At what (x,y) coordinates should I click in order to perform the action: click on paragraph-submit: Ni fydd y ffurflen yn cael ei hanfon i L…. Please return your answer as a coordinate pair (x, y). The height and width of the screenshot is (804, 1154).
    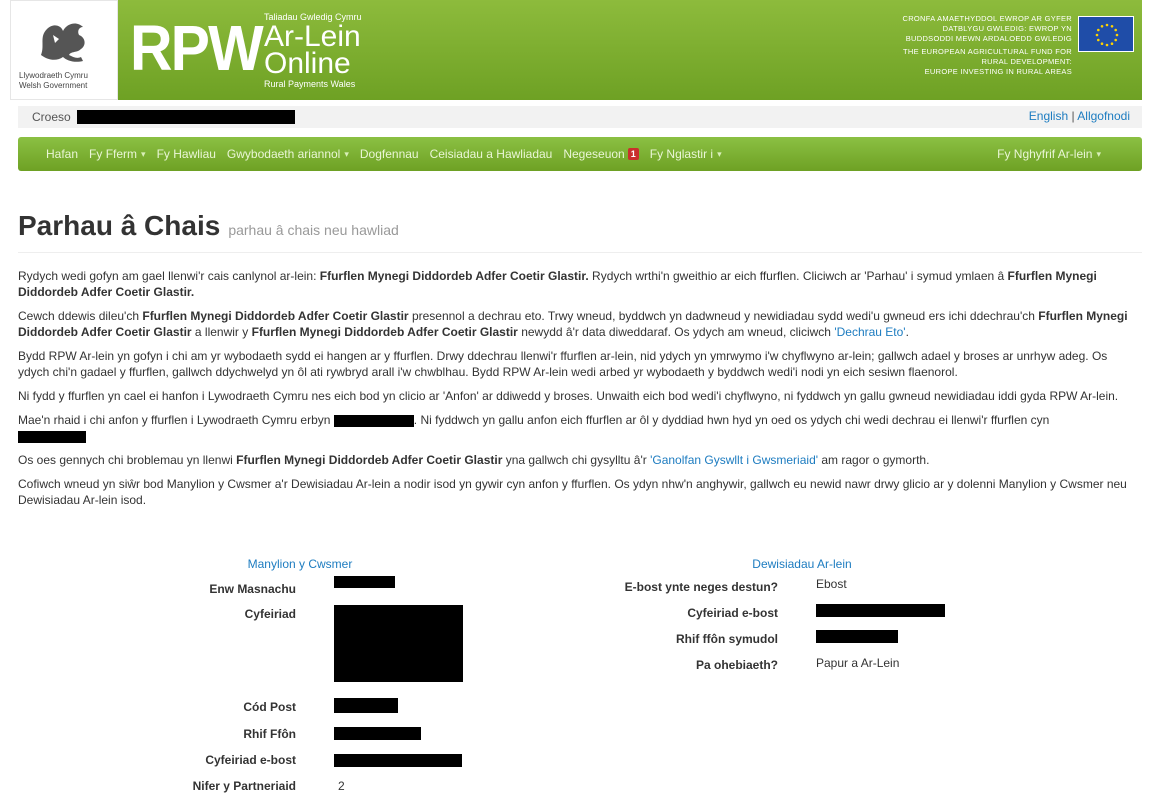
    Looking at the image, I should click on (568, 396).